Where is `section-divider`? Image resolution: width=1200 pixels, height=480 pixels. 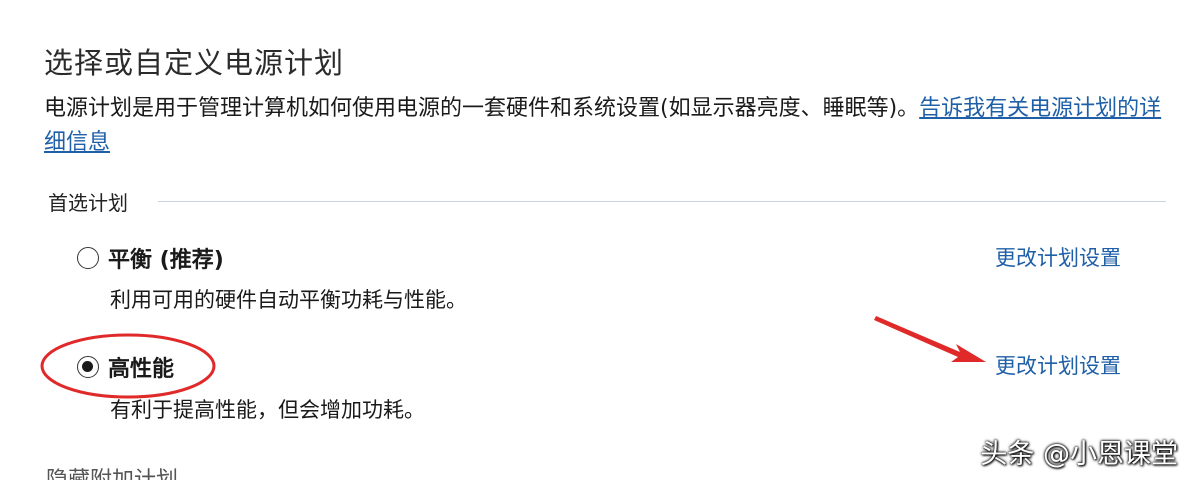
section-divider is located at coordinates (662, 201).